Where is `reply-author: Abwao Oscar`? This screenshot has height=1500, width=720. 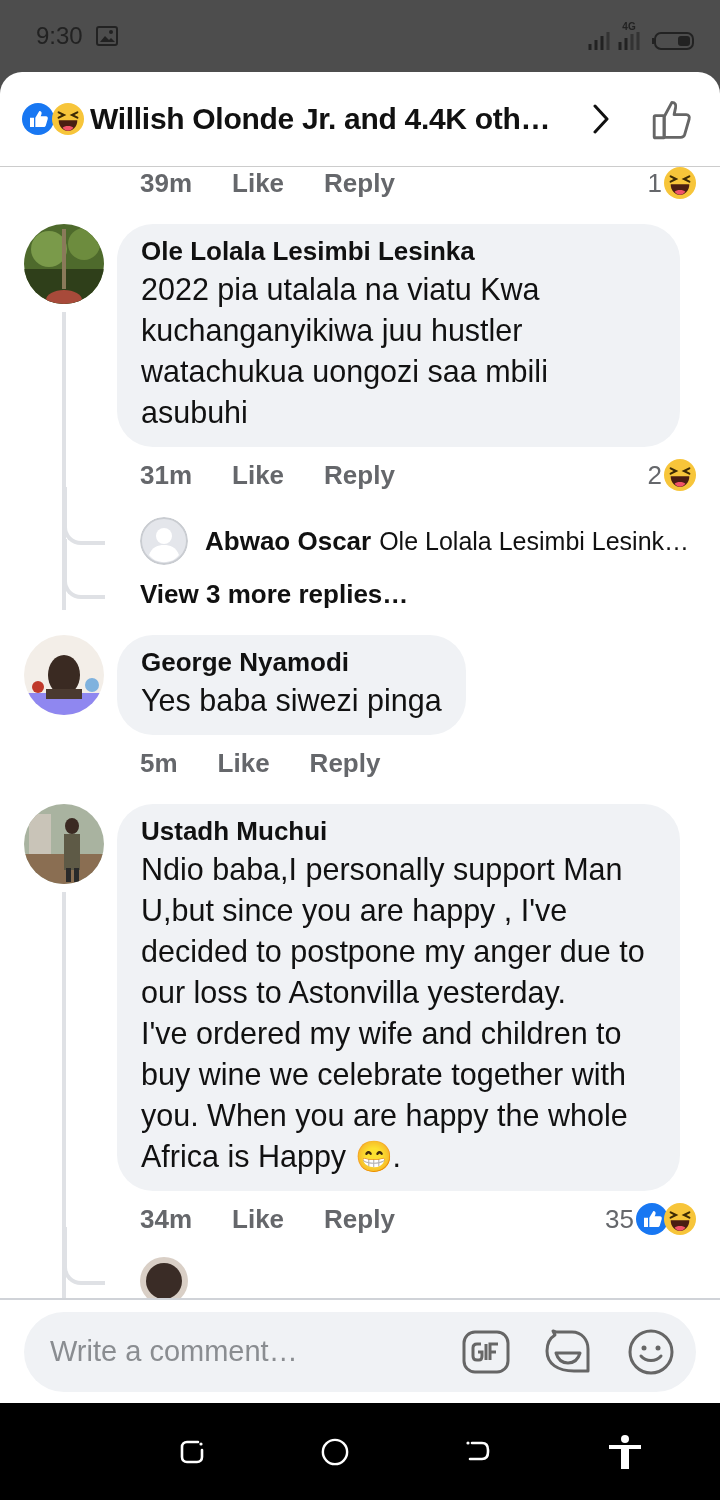
reply-author: Abwao Oscar is located at coordinates (288, 540).